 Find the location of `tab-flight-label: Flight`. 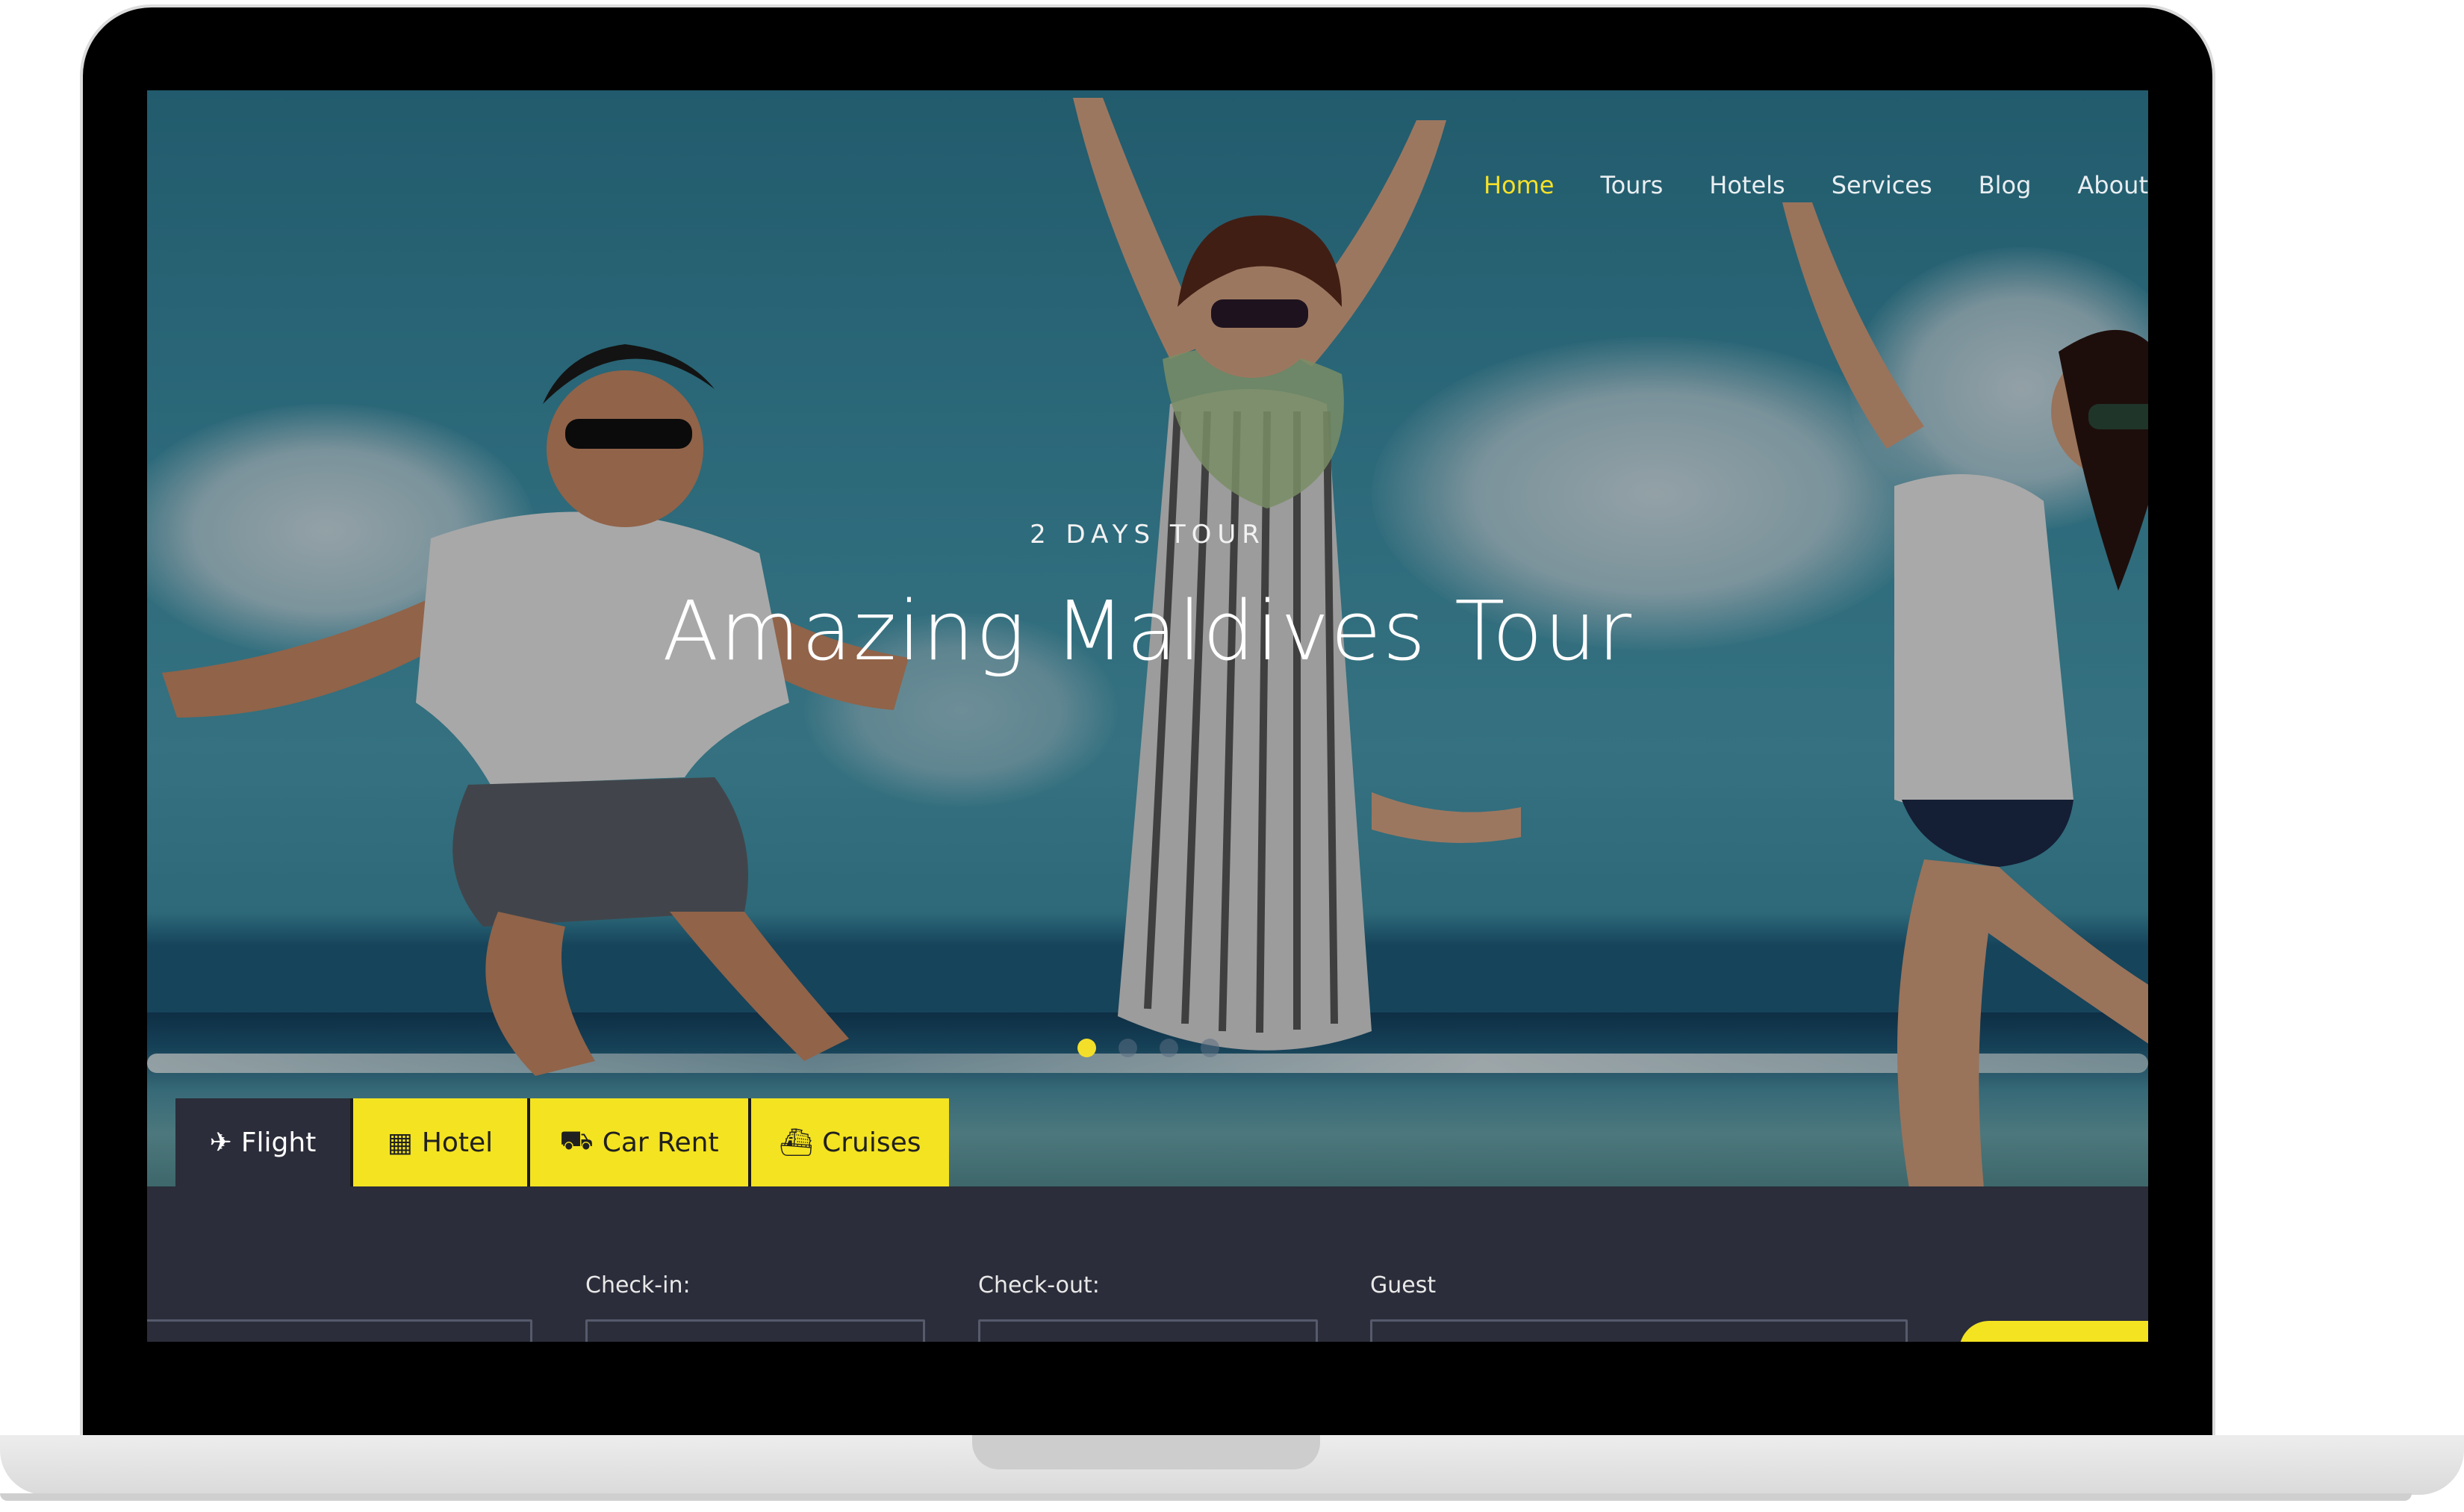

tab-flight-label: Flight is located at coordinates (278, 1142).